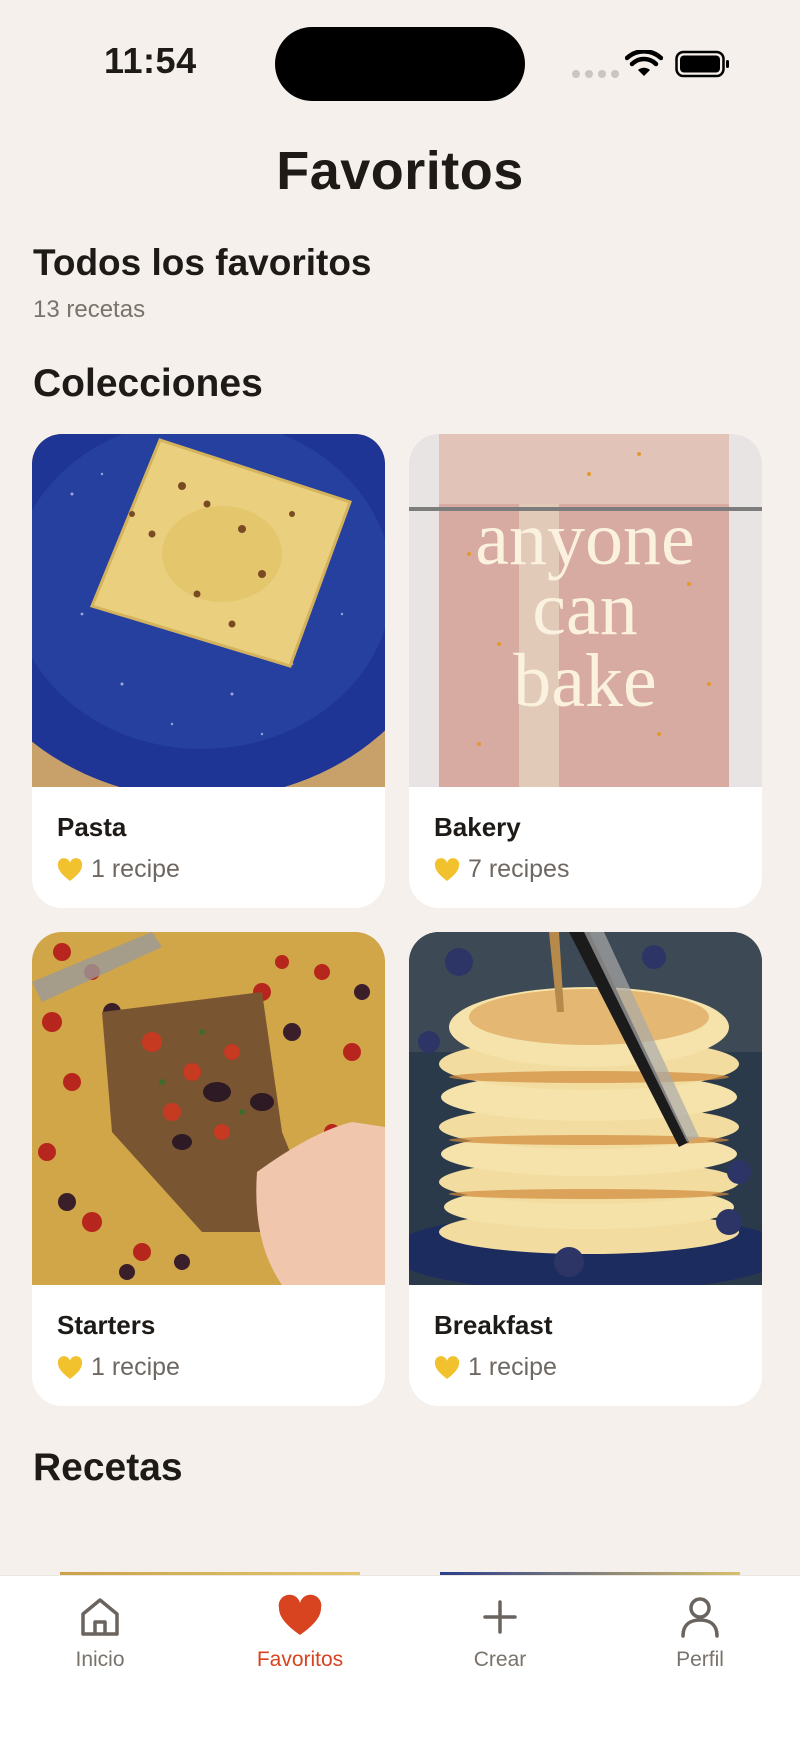 The image size is (800, 1740). Describe the element at coordinates (150, 60) in the screenshot. I see `status-time: 11:54` at that location.